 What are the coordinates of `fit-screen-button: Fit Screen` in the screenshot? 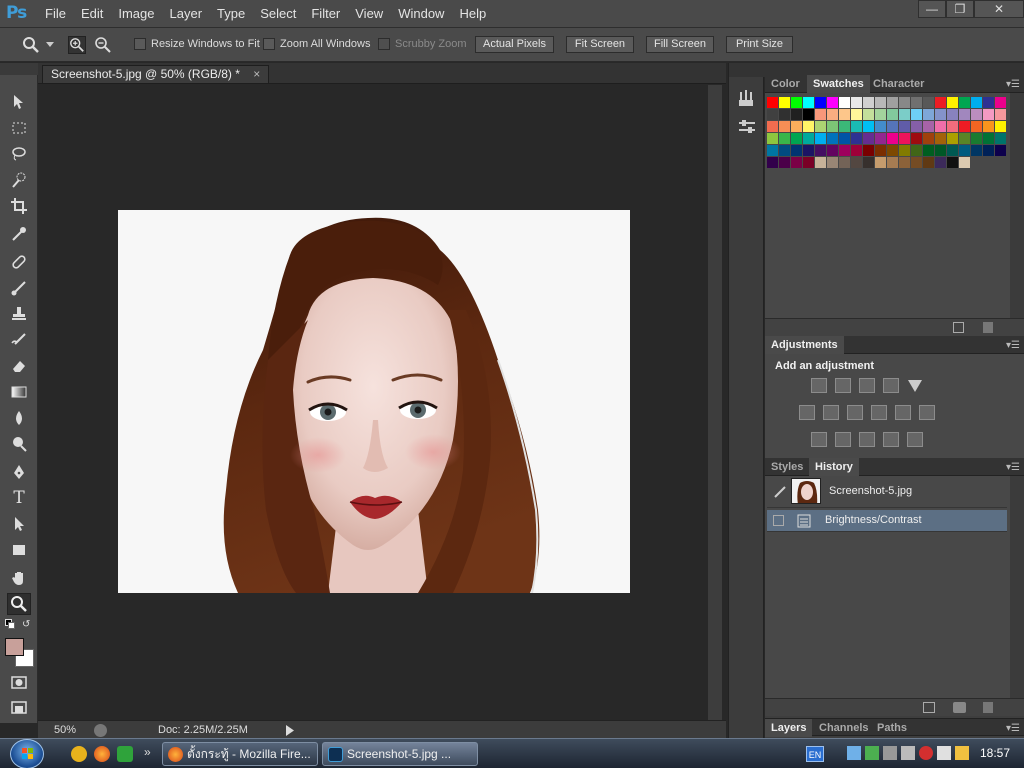 It's located at (600, 44).